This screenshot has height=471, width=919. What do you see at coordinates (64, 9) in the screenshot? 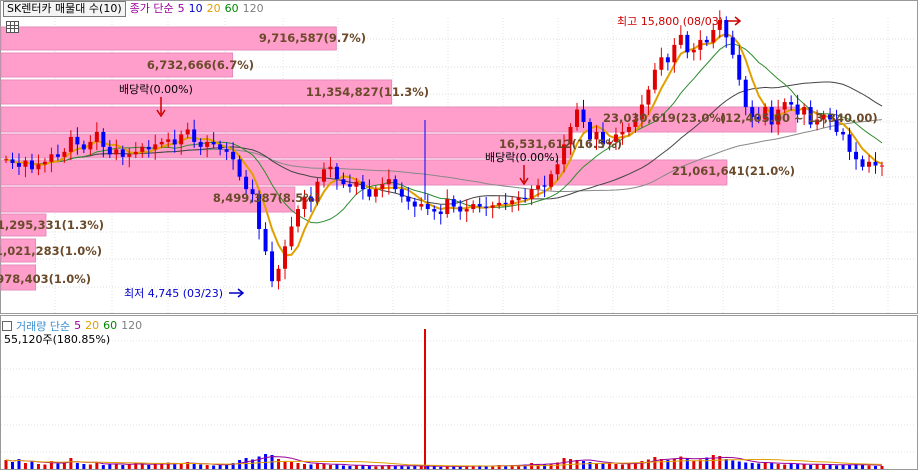
I see `stock-title: SK렌터카 매물대 수(10)` at bounding box center [64, 9].